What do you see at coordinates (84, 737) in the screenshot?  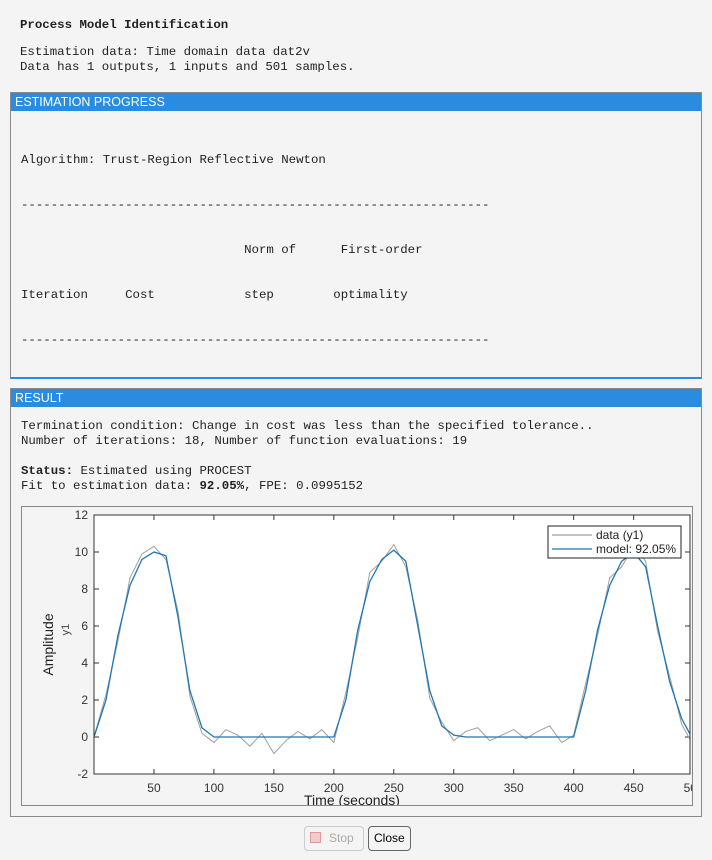 I see `y-tick-label: 0` at bounding box center [84, 737].